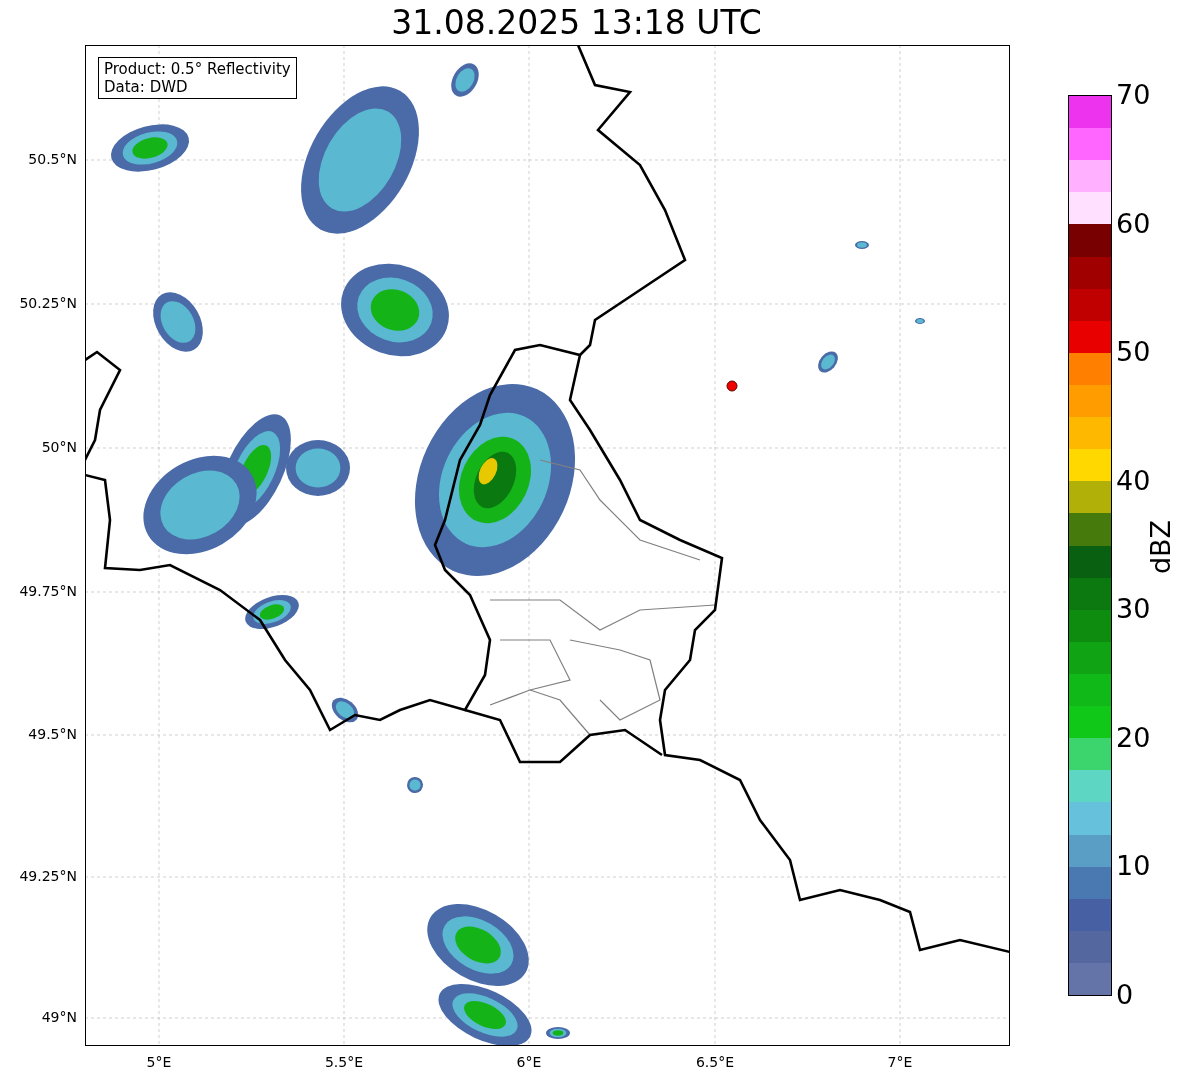  What do you see at coordinates (1133, 737) in the screenshot?
I see `scale-tick-label: 20` at bounding box center [1133, 737].